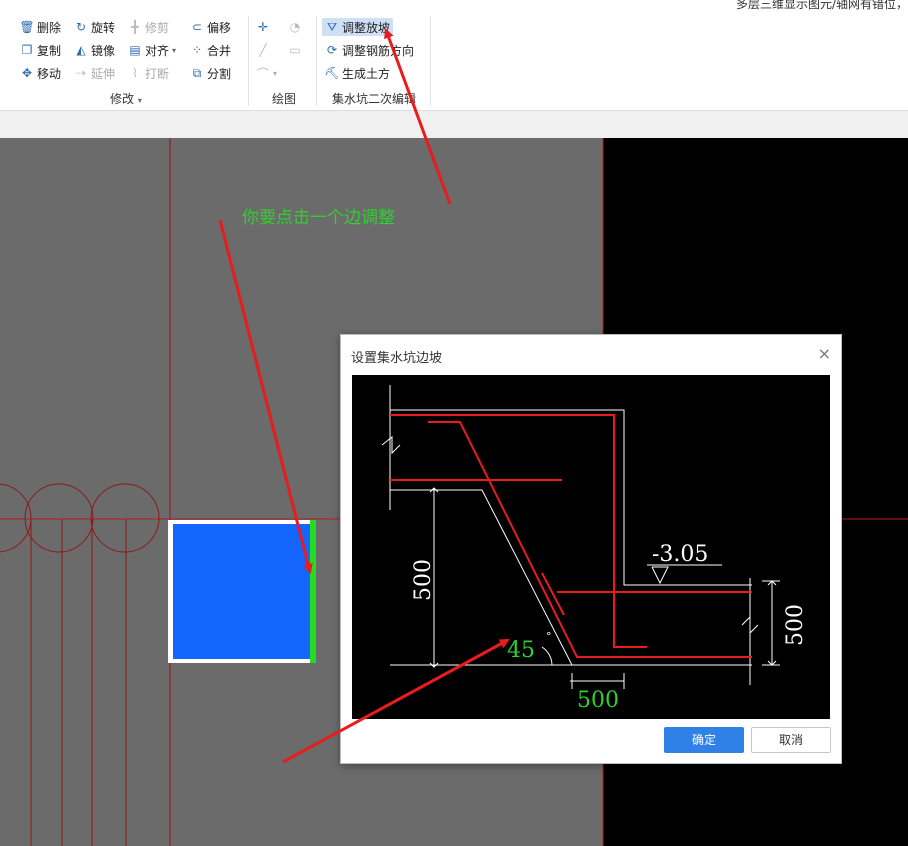 The width and height of the screenshot is (908, 846). I want to click on point-icon: ✛, so click(263, 27).